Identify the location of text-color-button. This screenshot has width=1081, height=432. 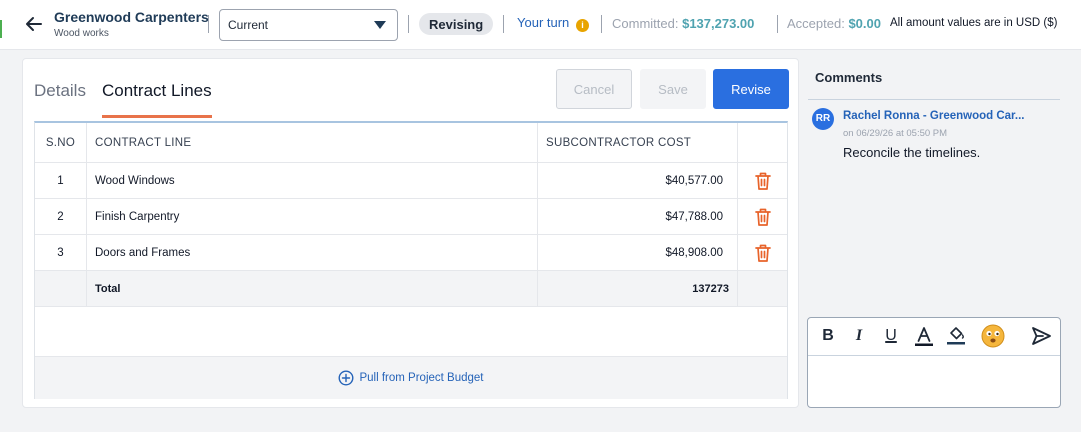
(924, 336).